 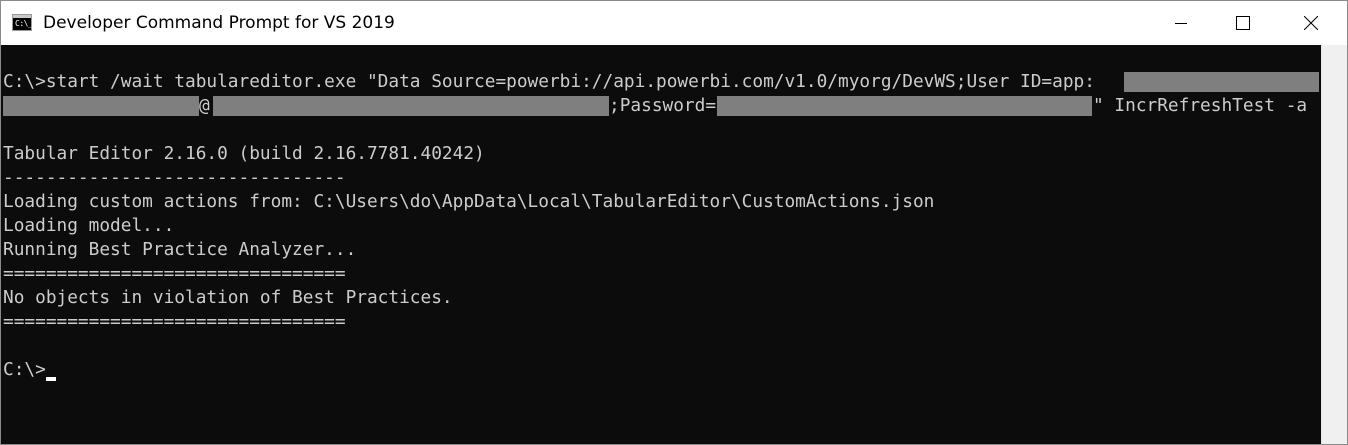 I want to click on redacted-tenant, so click(x=411, y=106).